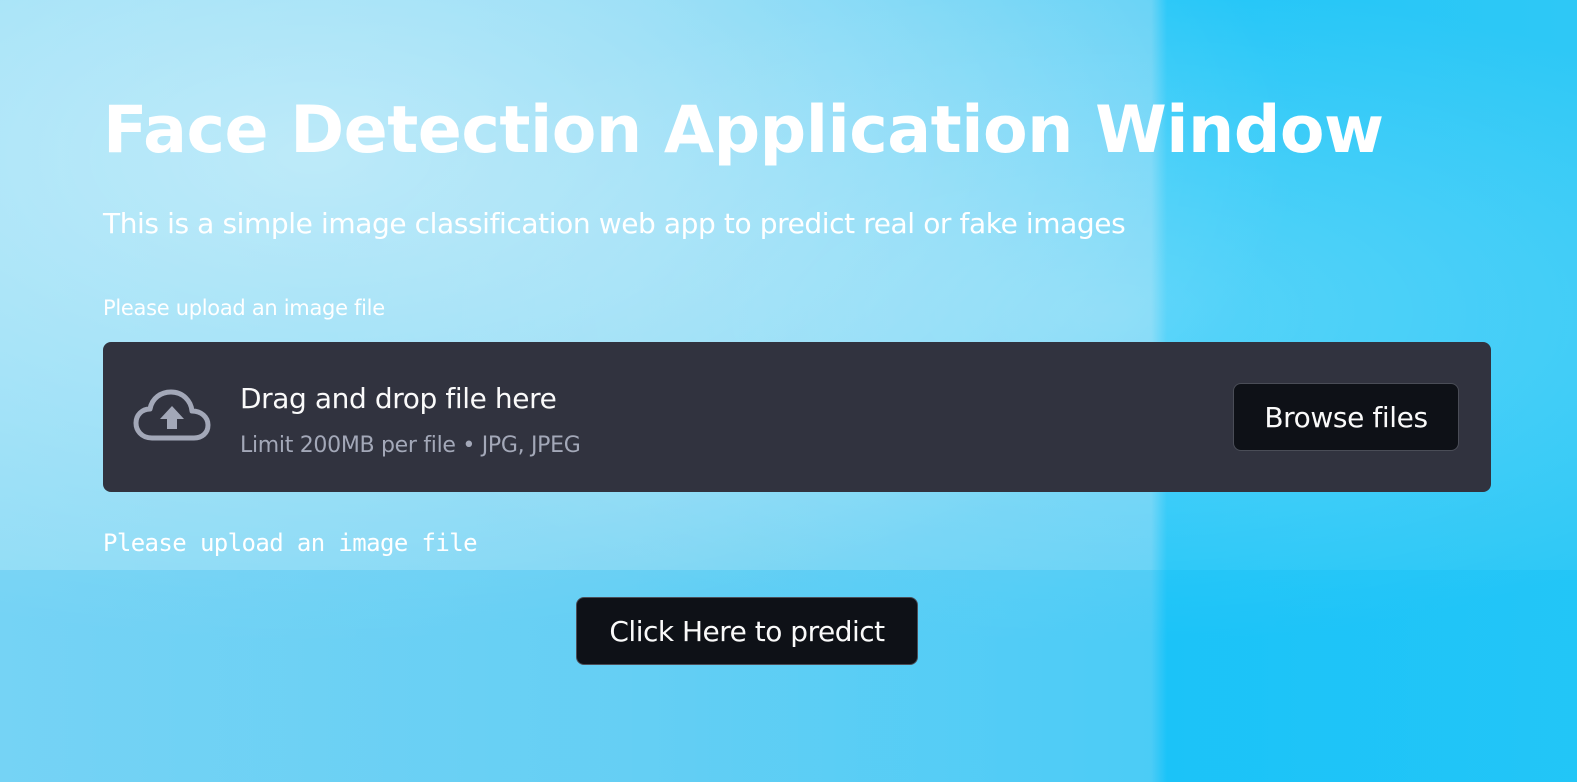  I want to click on file-uploader-label: Please upload an image file, so click(244, 308).